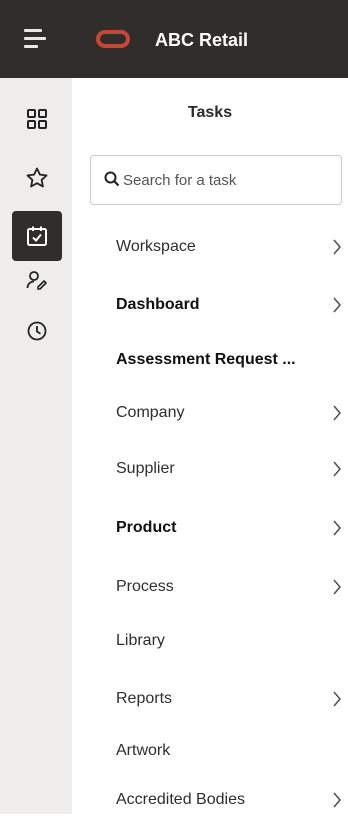 Image resolution: width=348 pixels, height=819 pixels. Describe the element at coordinates (232, 529) in the screenshot. I see `task-product: Product` at that location.